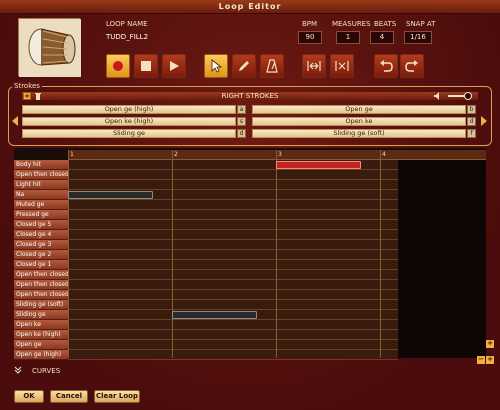 The height and width of the screenshot is (410, 500). I want to click on row-label: Closed ge 1, so click(41, 265).